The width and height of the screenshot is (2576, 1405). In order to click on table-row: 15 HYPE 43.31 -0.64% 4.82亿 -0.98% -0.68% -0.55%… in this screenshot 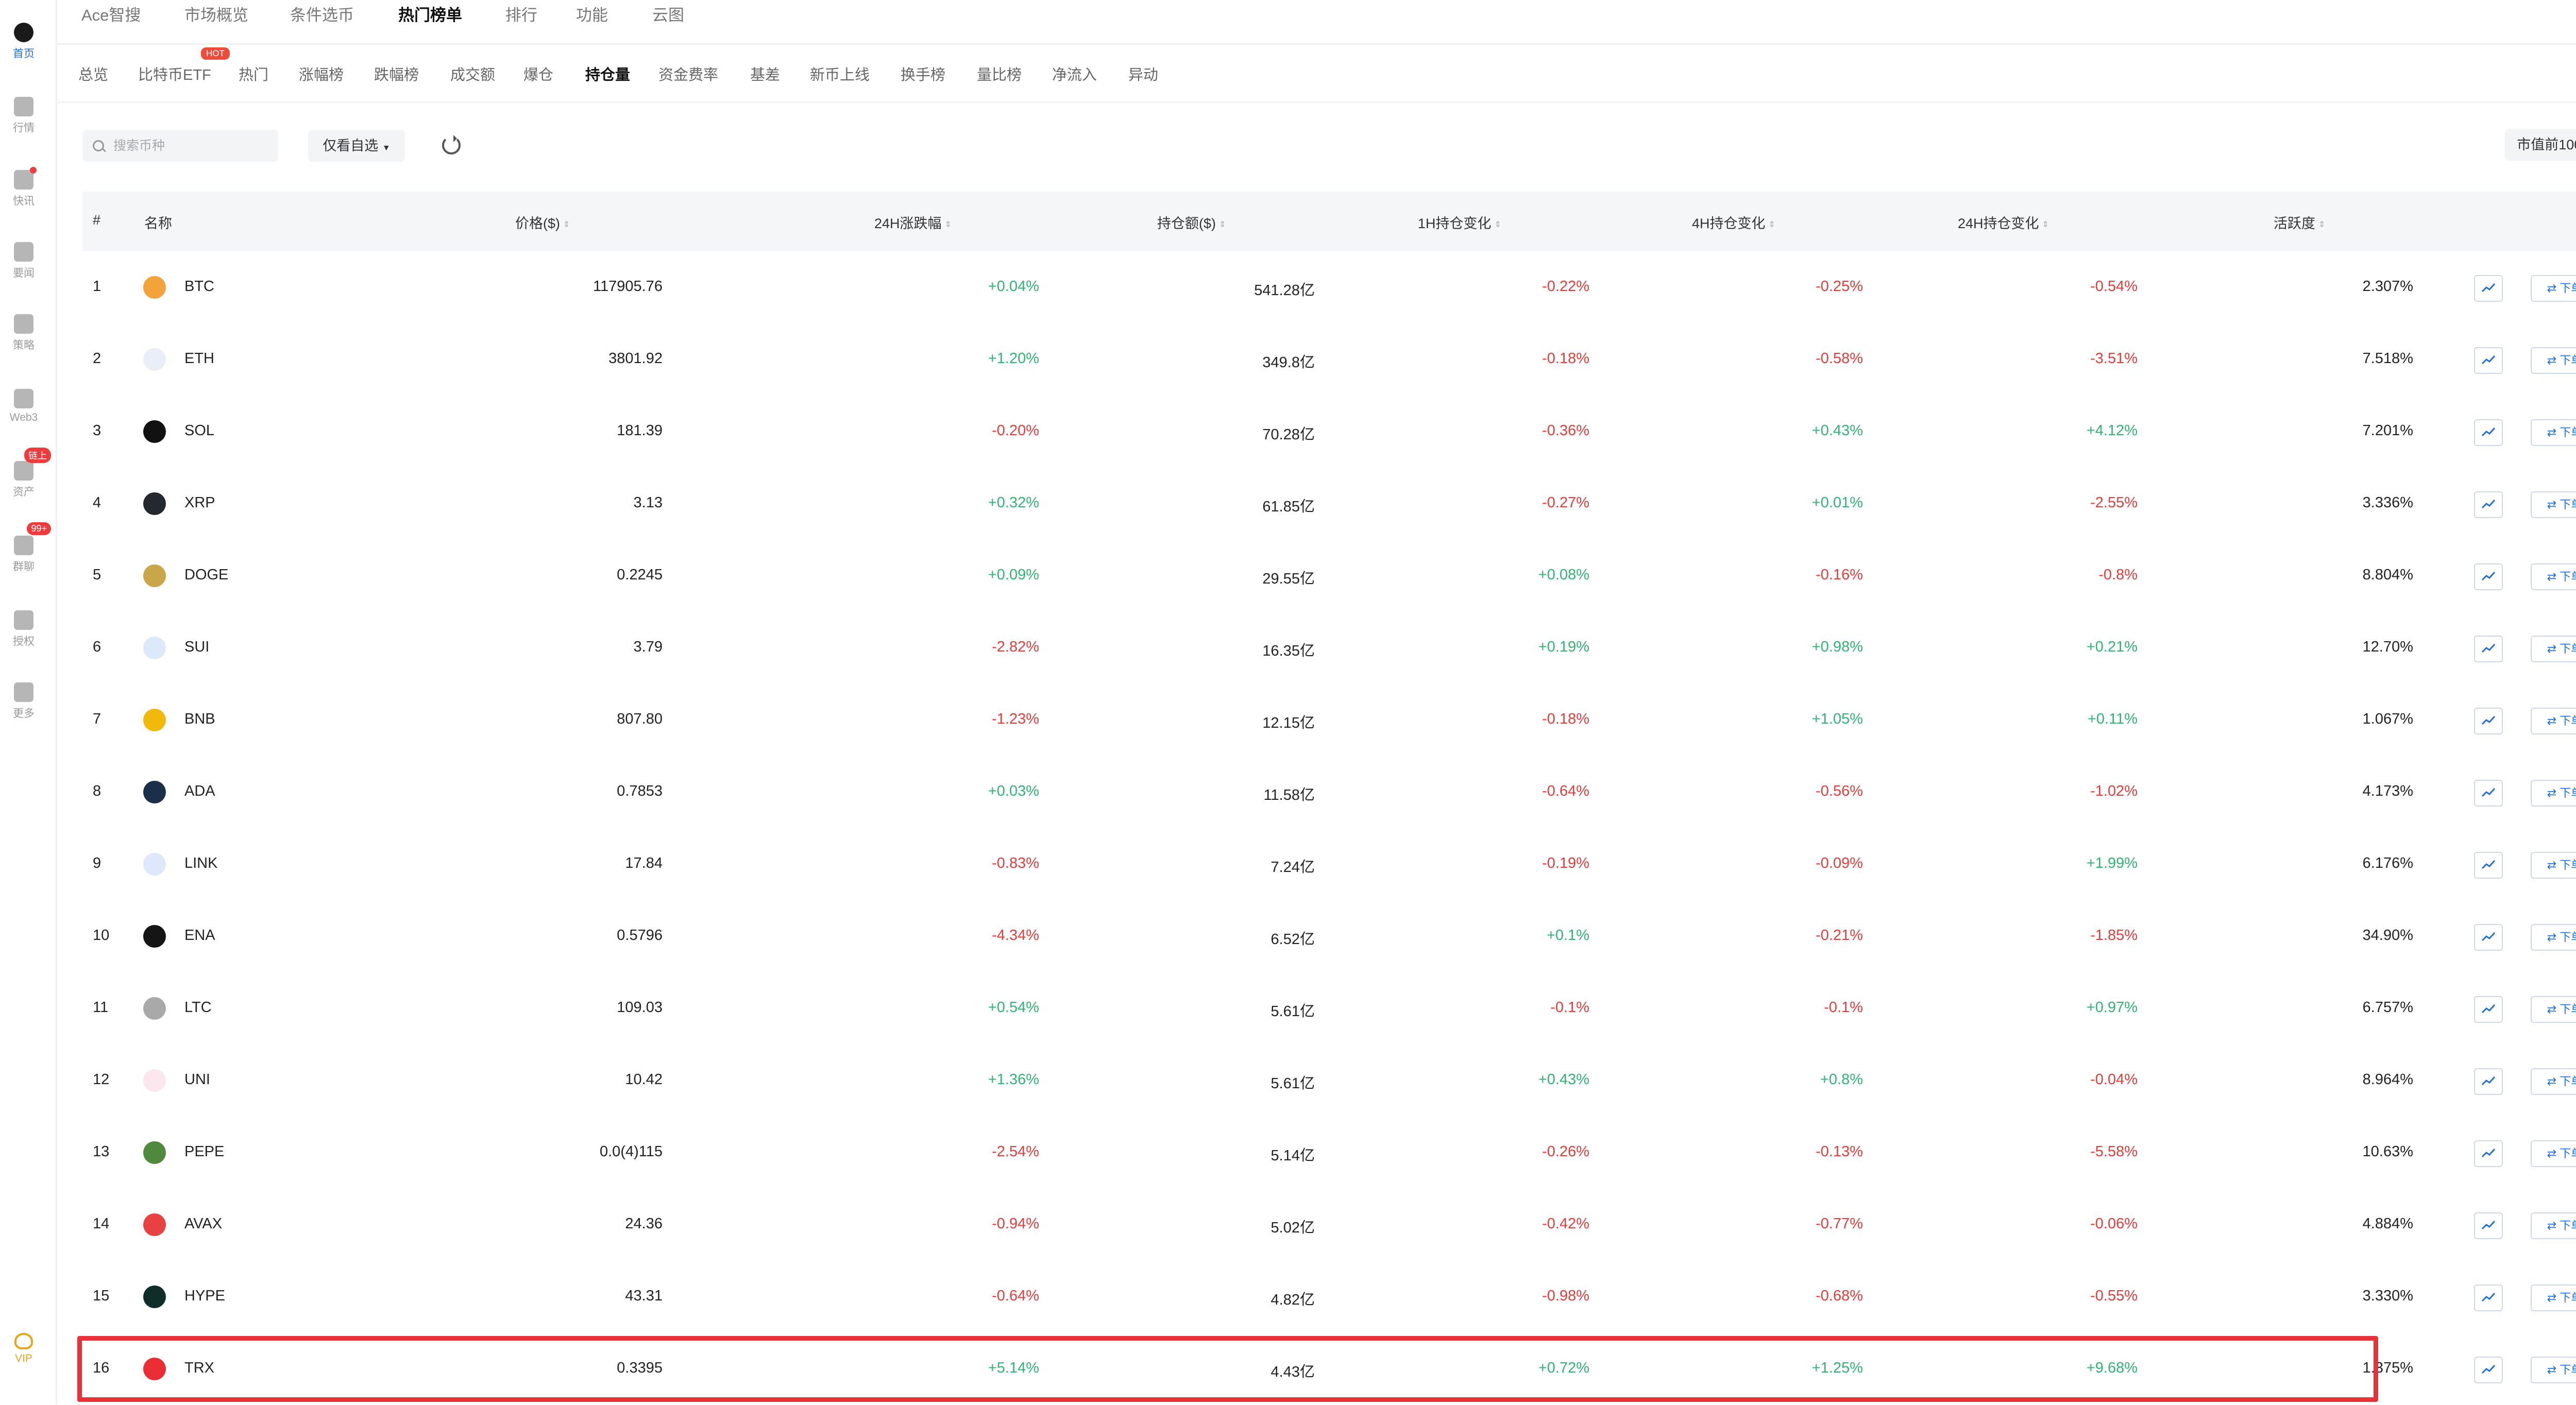, I will do `click(1329, 1297)`.